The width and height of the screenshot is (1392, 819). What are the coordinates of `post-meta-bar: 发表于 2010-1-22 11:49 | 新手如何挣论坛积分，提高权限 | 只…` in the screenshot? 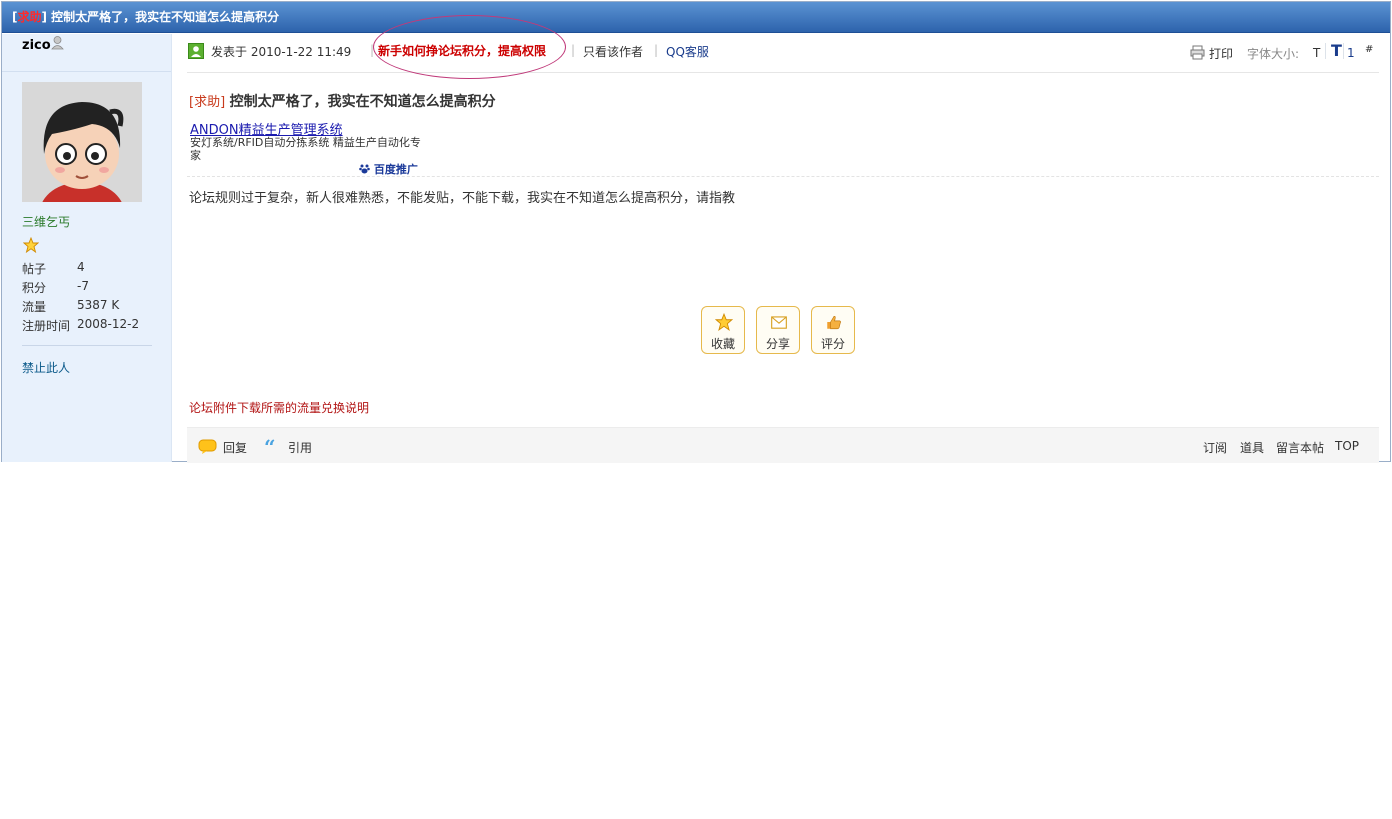 It's located at (783, 47).